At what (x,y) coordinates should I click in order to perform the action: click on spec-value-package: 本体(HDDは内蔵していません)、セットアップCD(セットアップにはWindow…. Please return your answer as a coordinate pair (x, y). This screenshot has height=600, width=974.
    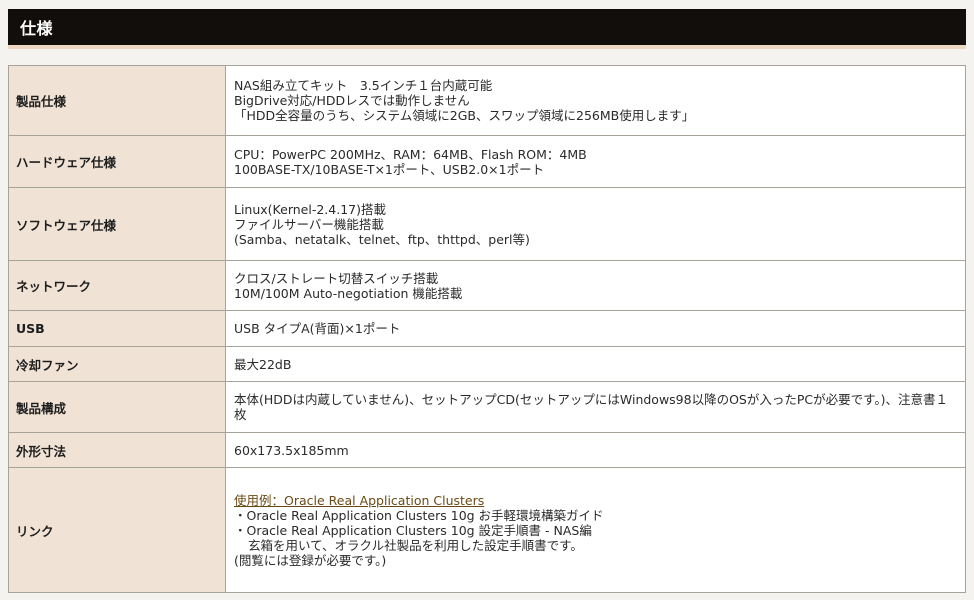
    Looking at the image, I should click on (595, 407).